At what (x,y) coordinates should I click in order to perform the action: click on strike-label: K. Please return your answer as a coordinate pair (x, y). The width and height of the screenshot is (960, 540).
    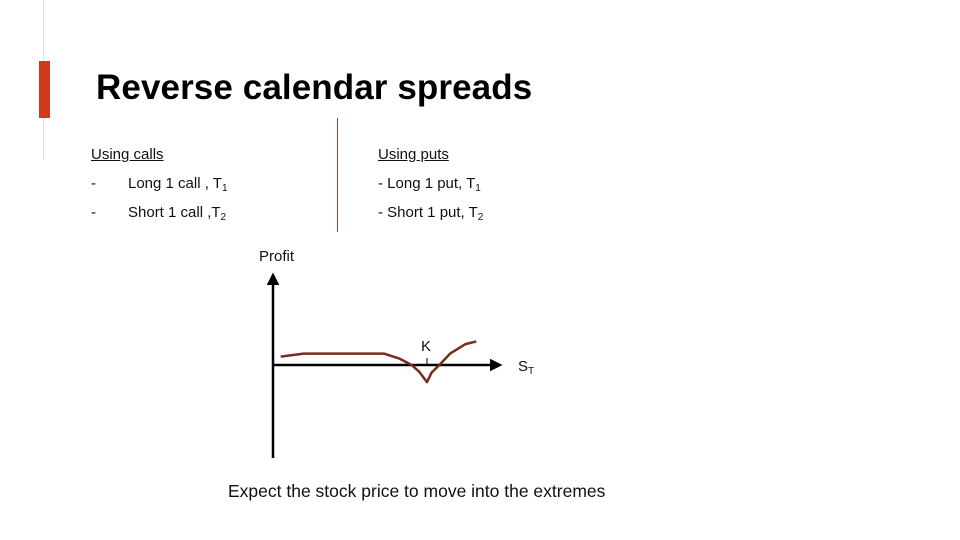
    Looking at the image, I should click on (426, 346).